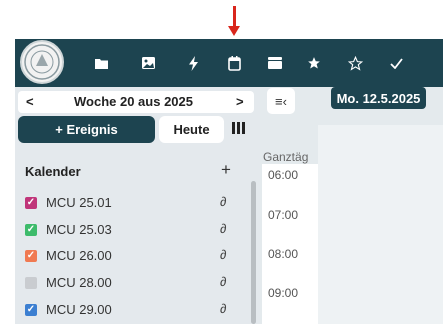  What do you see at coordinates (79, 229) in the screenshot?
I see `calendar-label: MCU 25.03` at bounding box center [79, 229].